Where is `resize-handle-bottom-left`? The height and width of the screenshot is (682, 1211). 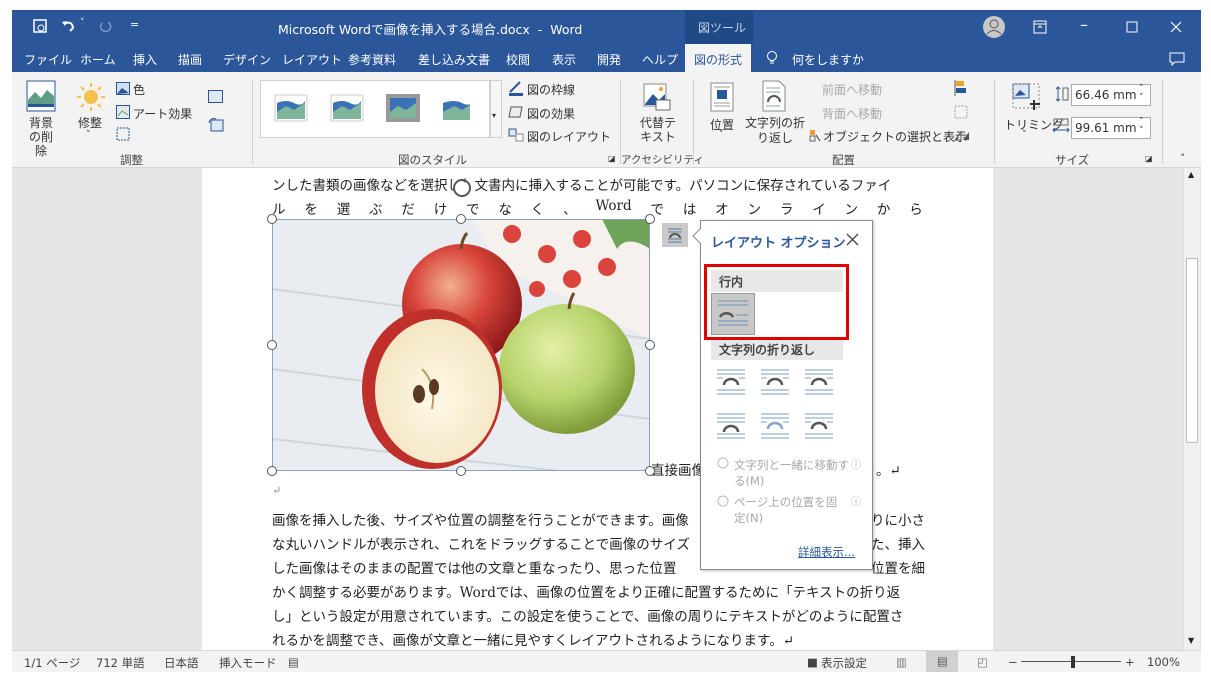 resize-handle-bottom-left is located at coordinates (272, 471).